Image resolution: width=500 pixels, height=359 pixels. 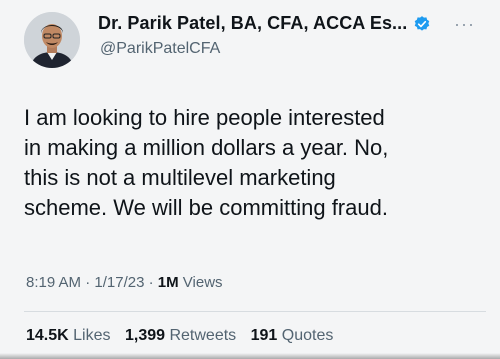 I want to click on profile-photo-icon, so click(x=52, y=40).